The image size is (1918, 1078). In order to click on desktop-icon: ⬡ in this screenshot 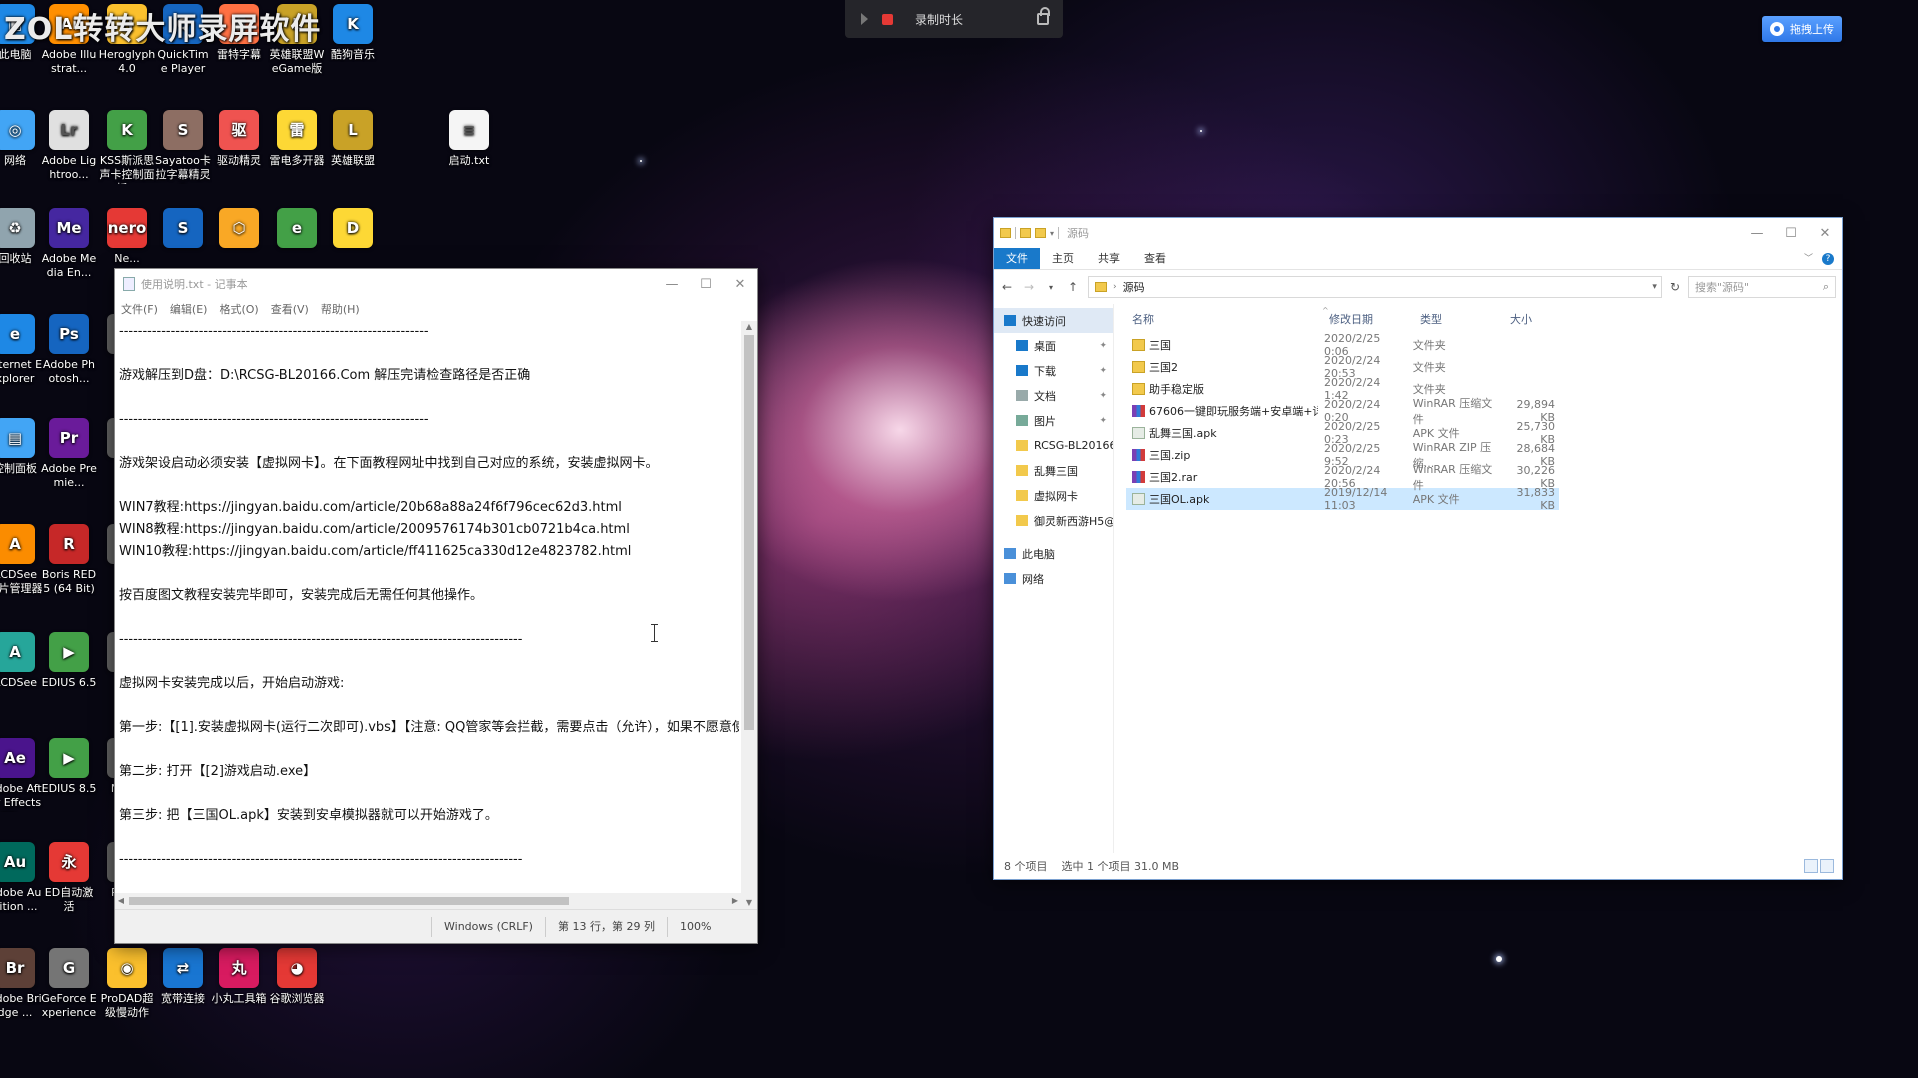, I will do `click(239, 230)`.